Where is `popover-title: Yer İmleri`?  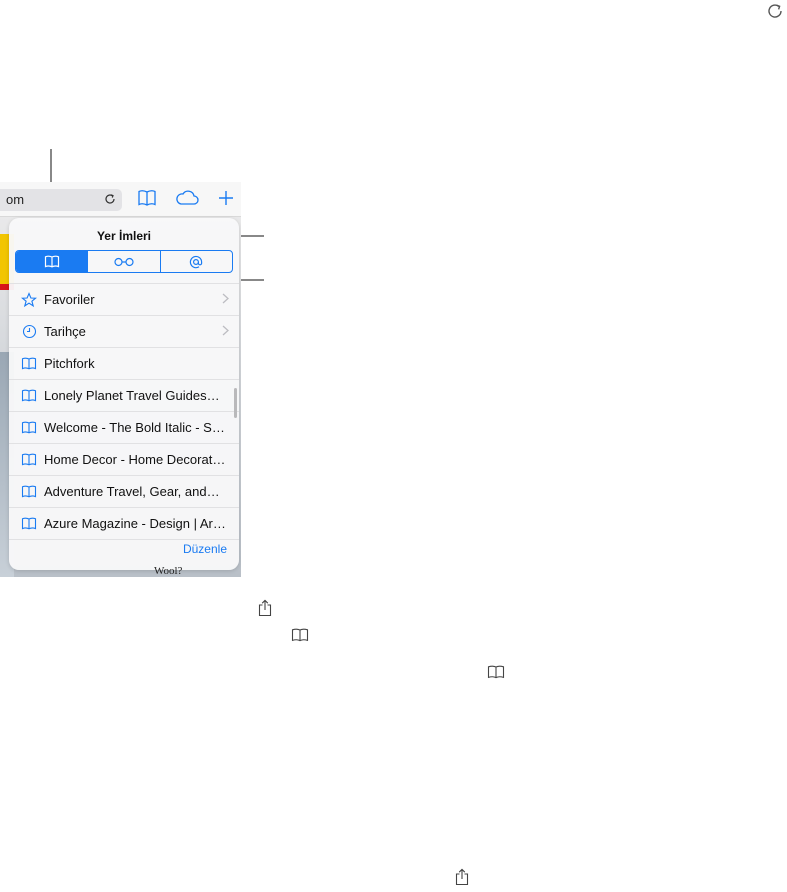
popover-title: Yer İmleri is located at coordinates (124, 236).